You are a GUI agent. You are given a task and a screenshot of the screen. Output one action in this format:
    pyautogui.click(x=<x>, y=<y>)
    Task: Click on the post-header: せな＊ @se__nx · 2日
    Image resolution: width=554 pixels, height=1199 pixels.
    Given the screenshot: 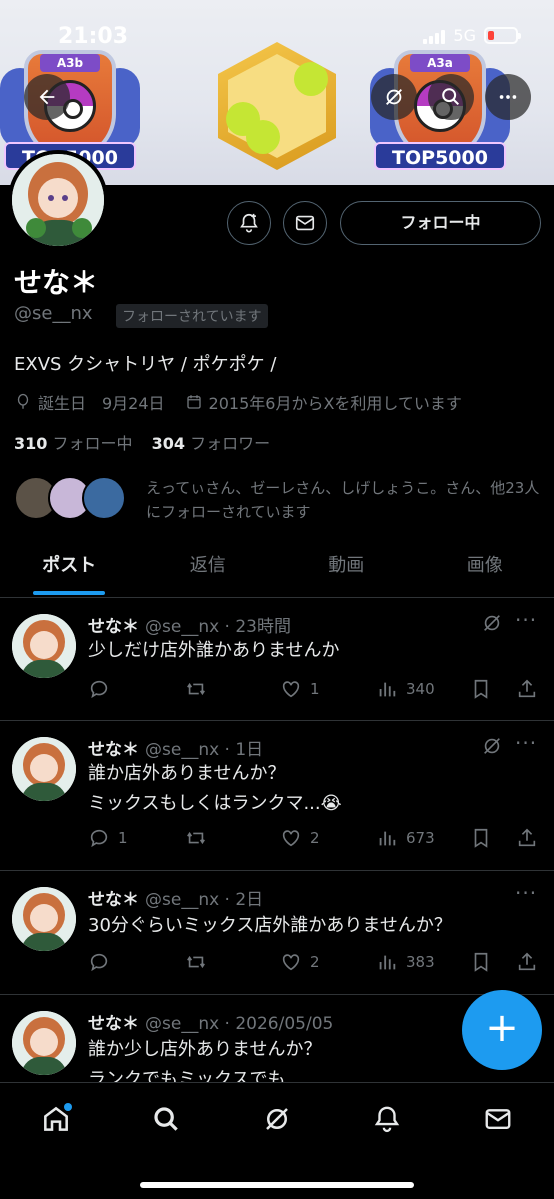 What is the action you would take?
    pyautogui.click(x=175, y=897)
    